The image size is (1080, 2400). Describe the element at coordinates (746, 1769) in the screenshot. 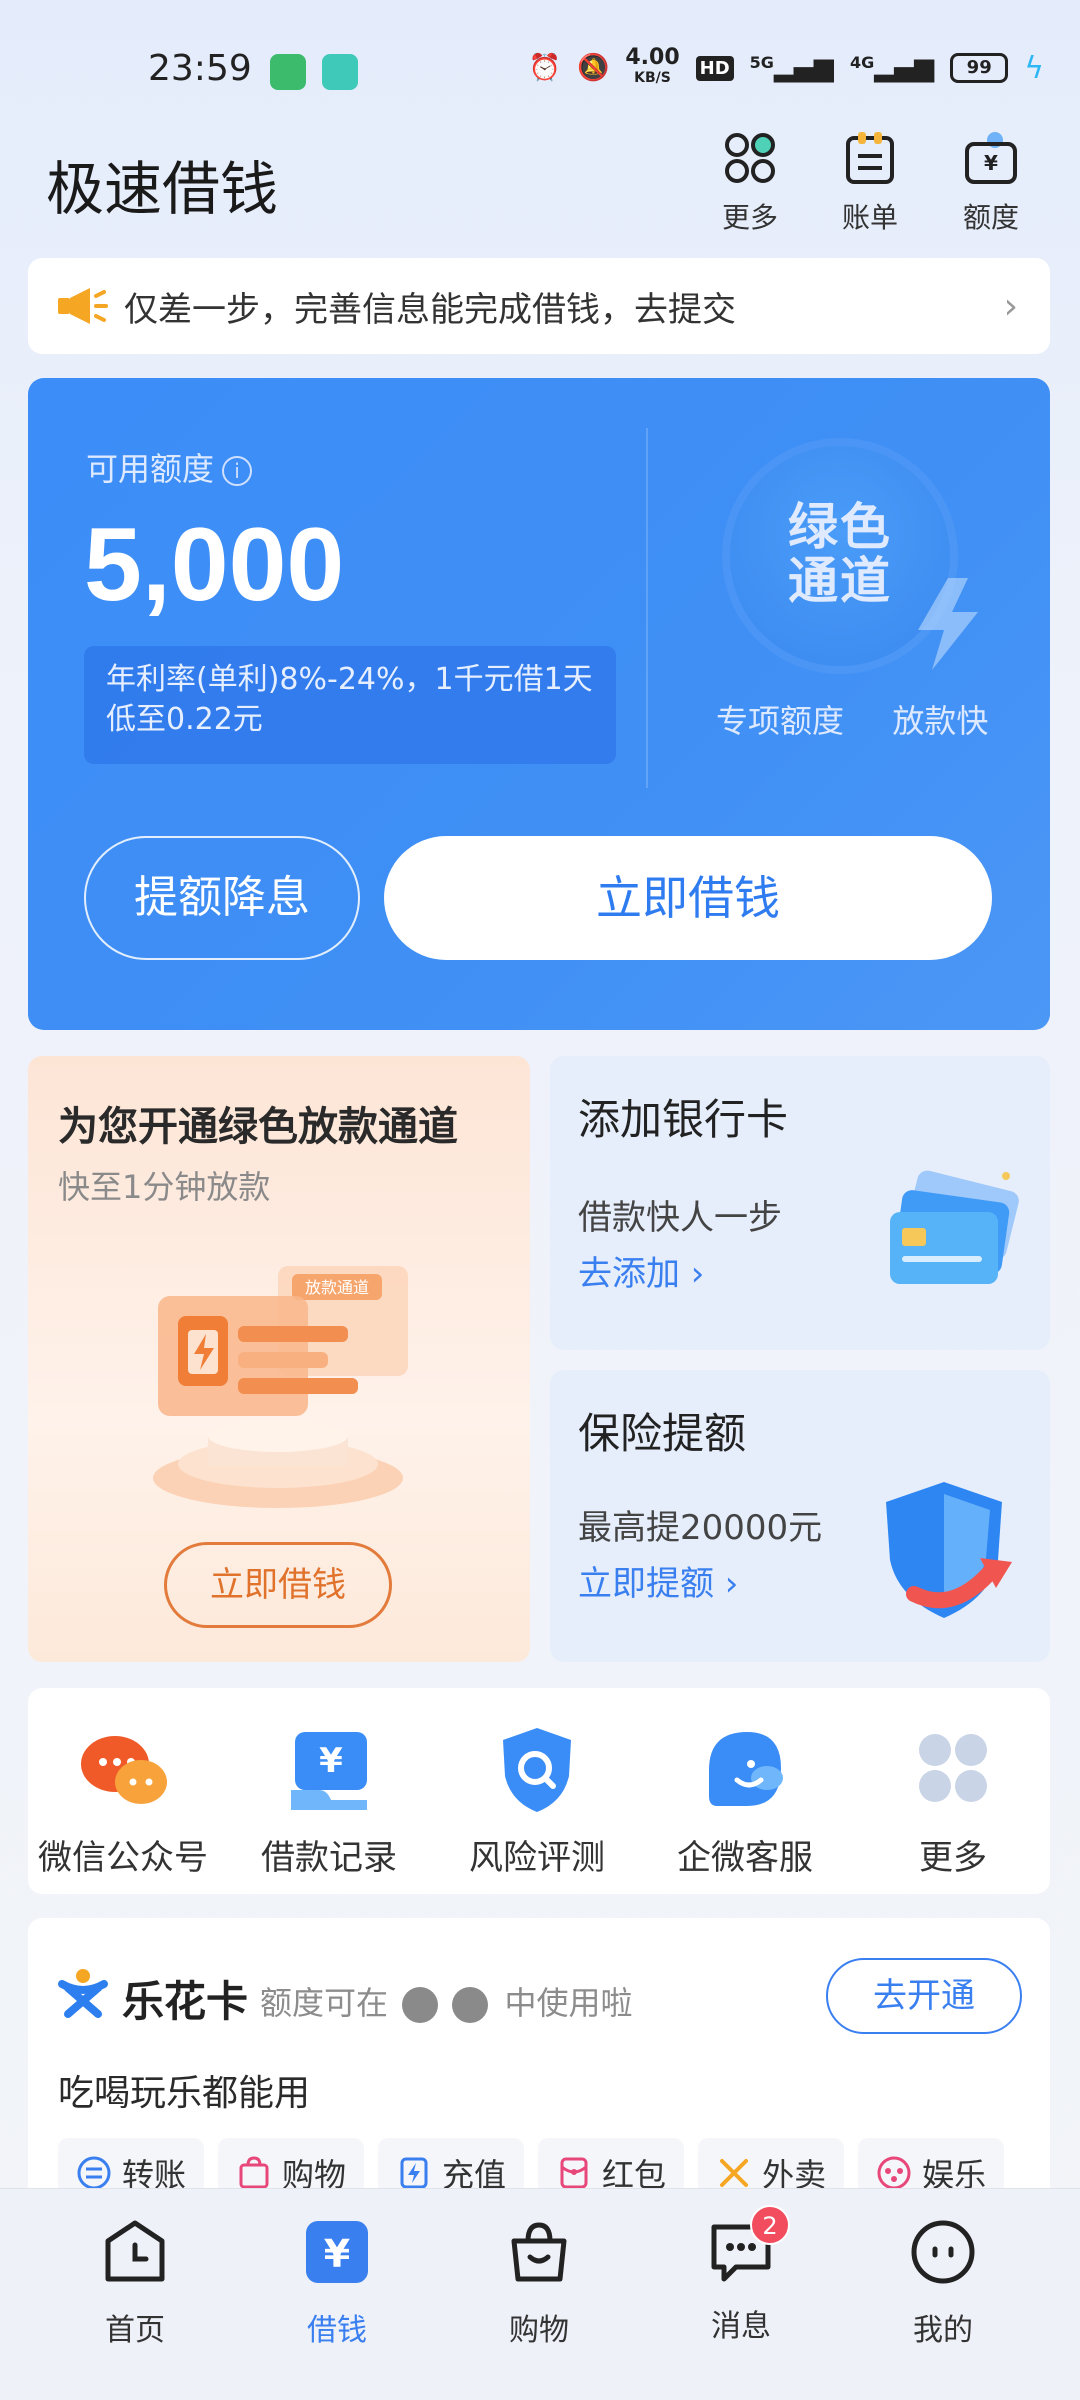

I see `customer-service-icon` at that location.